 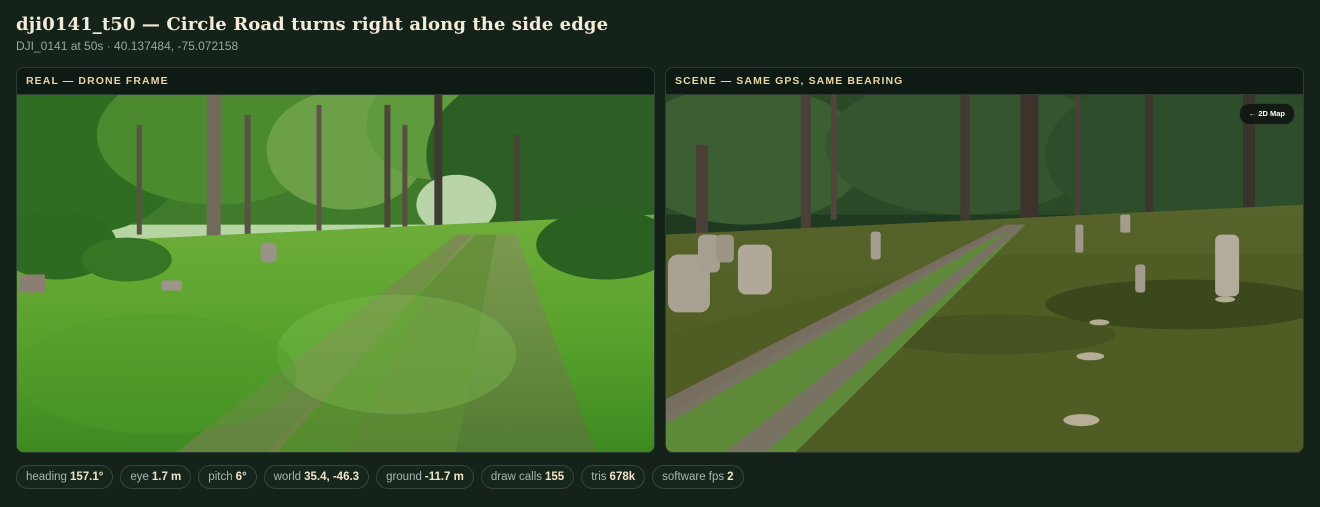 I want to click on stat-ground: ground -11.7 m, so click(x=425, y=477).